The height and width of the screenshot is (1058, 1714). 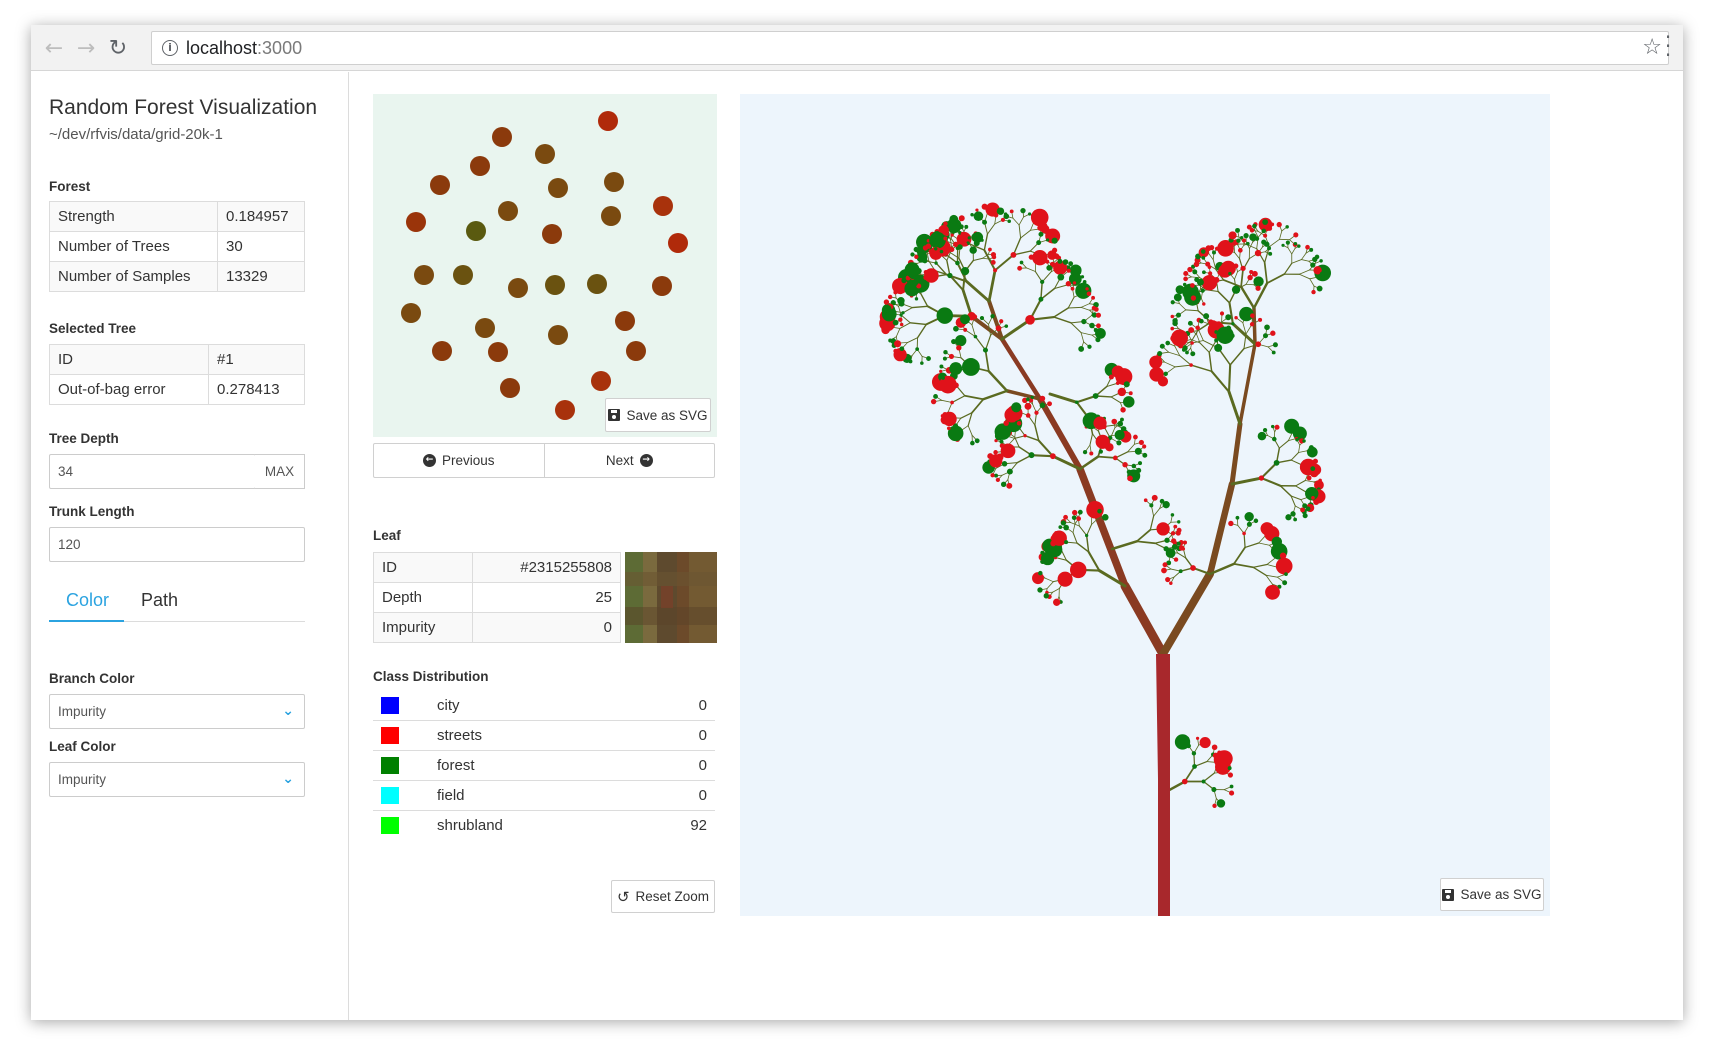 I want to click on branch-color-value: Impurity, so click(x=82, y=711).